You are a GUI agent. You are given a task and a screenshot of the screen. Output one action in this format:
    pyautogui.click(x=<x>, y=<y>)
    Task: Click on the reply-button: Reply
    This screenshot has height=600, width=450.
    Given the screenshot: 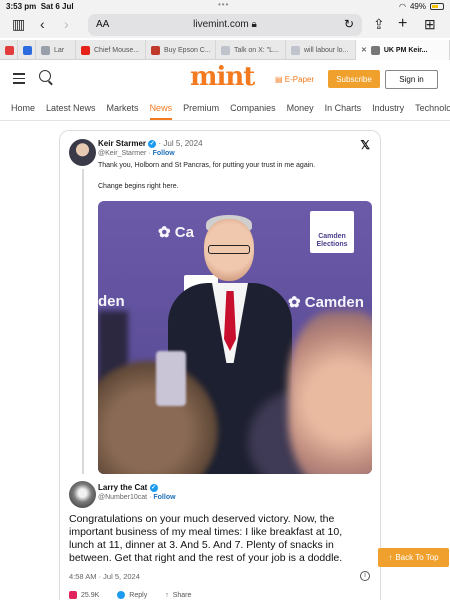 What is the action you would take?
    pyautogui.click(x=132, y=595)
    